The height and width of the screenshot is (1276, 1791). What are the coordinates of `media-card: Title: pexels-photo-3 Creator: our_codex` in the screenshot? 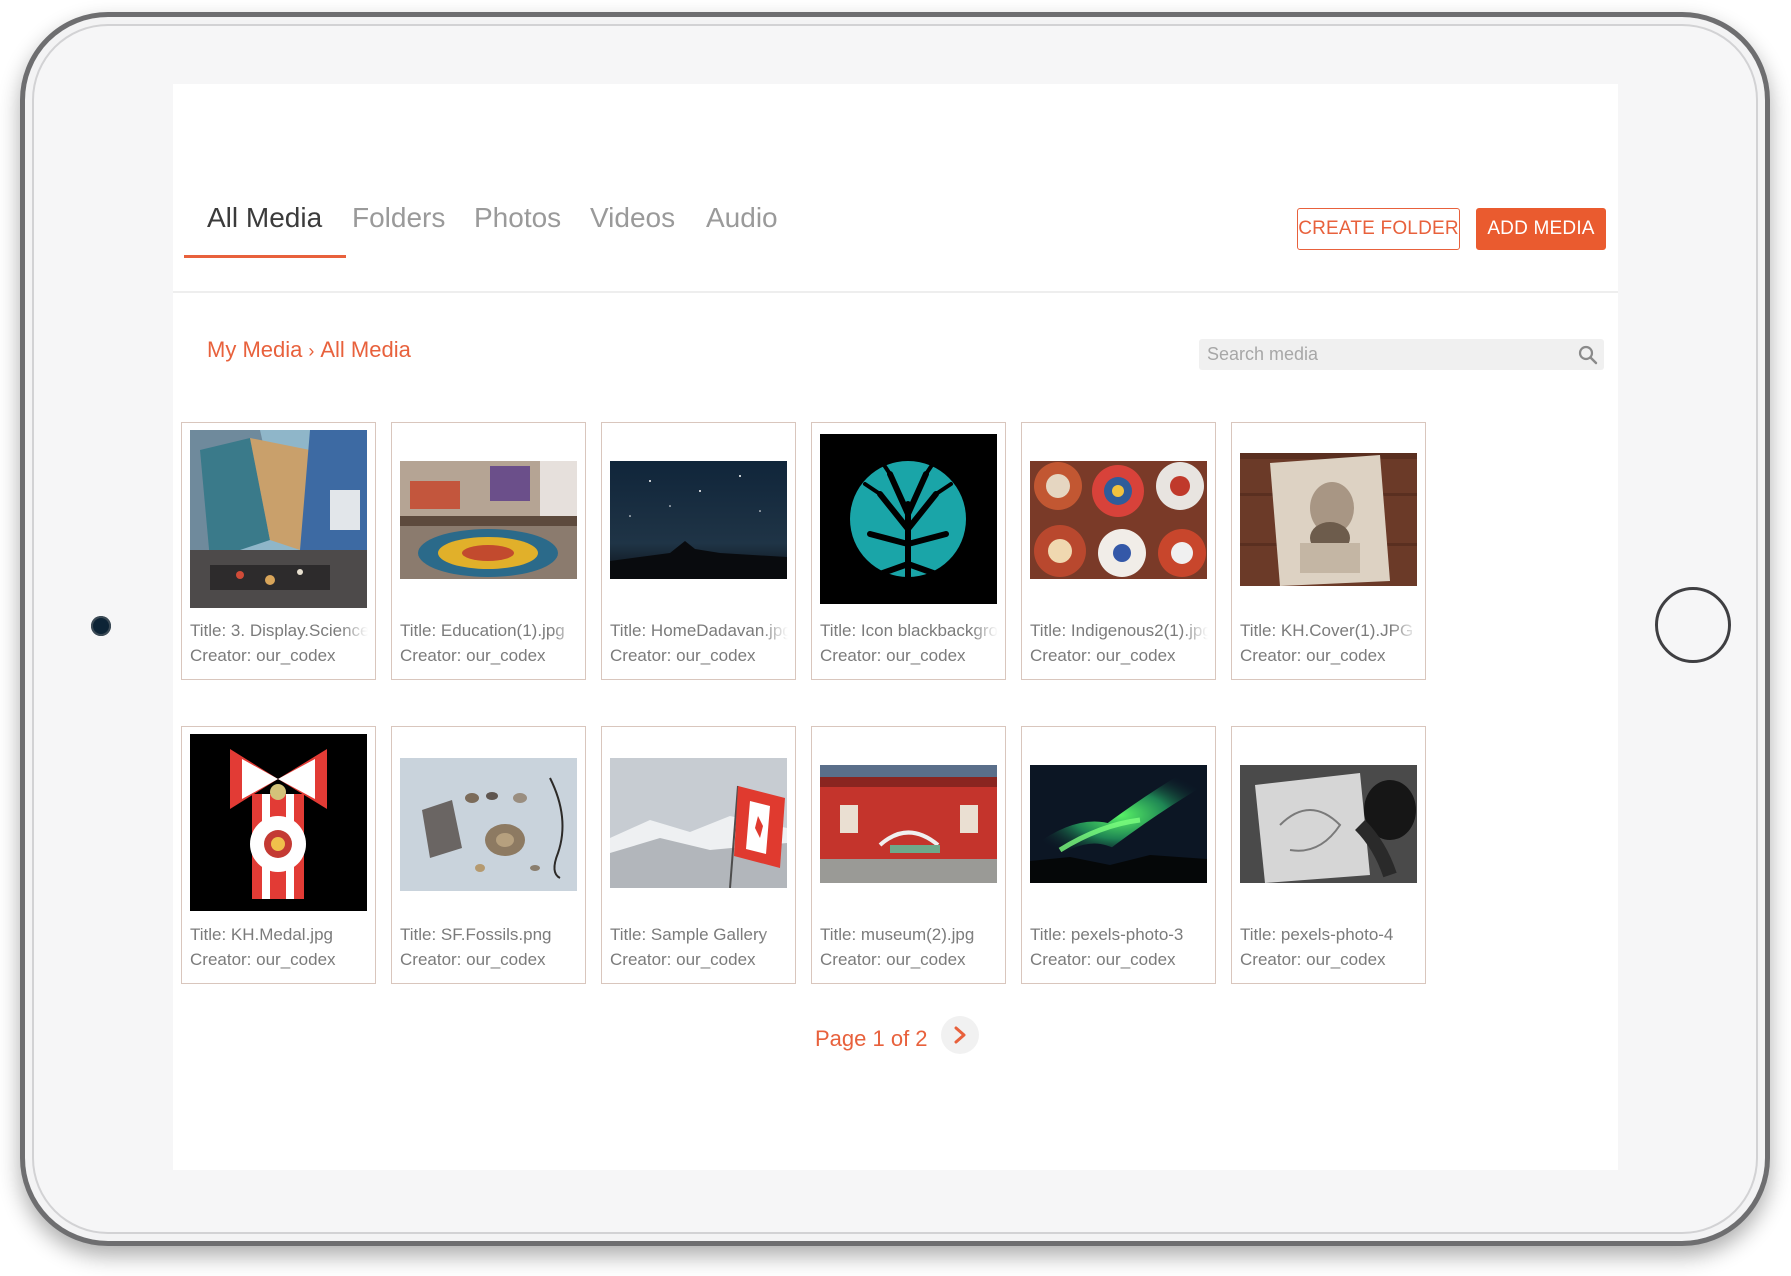 It's located at (1118, 855).